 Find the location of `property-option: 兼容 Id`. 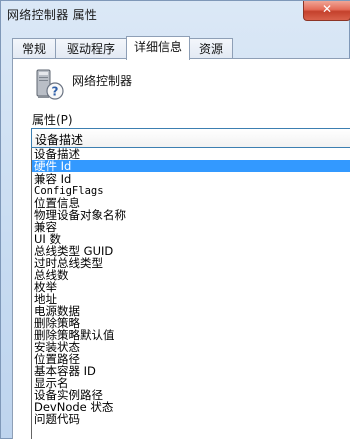

property-option: 兼容 Id is located at coordinates (191, 179).